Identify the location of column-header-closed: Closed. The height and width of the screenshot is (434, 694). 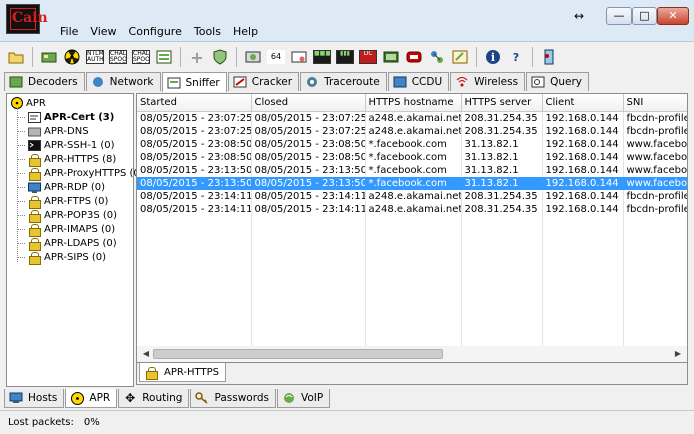
(308, 103).